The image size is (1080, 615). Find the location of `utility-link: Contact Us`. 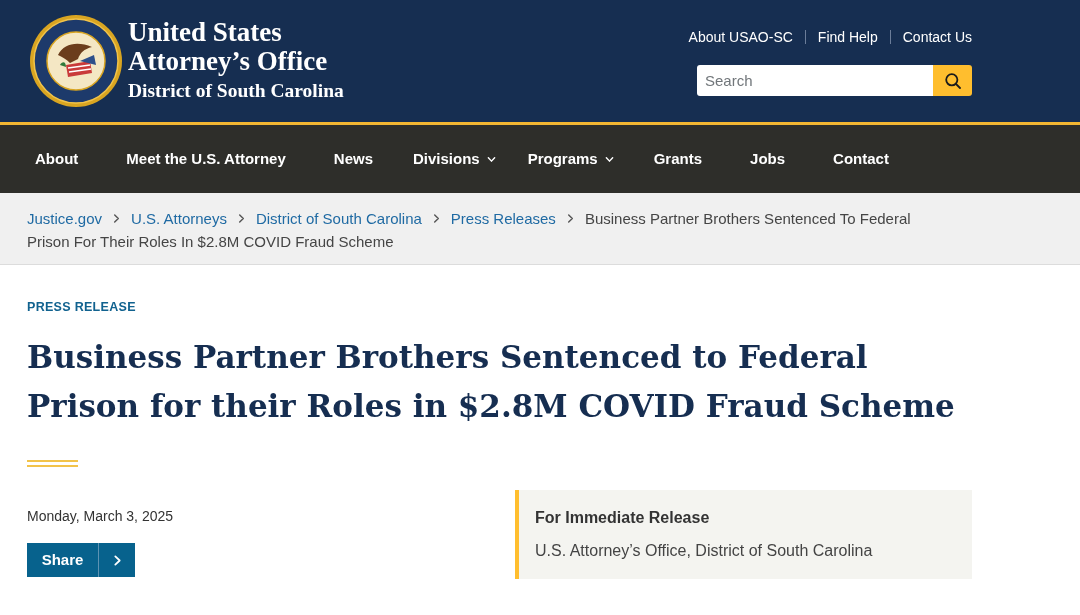

utility-link: Contact Us is located at coordinates (937, 37).